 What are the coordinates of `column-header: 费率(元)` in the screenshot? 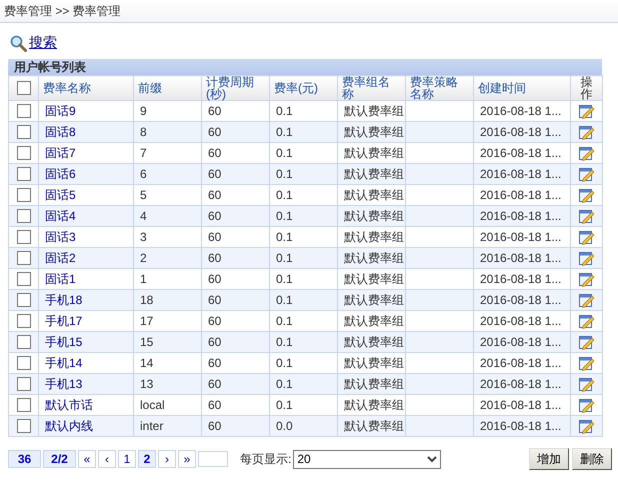 It's located at (304, 88).